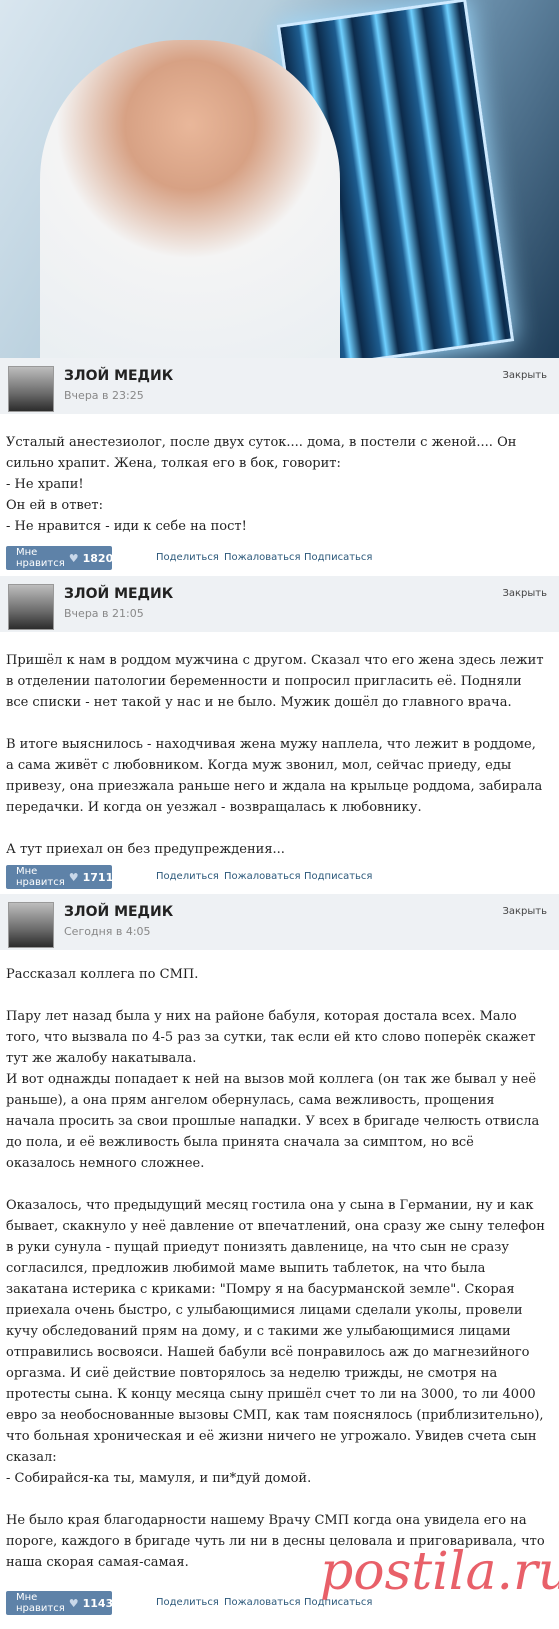 The width and height of the screenshot is (559, 1629). What do you see at coordinates (279, 922) in the screenshot?
I see `post-header: ЗЛОЙ МЕДИК Сегодня в 4:05 Закрыть` at bounding box center [279, 922].